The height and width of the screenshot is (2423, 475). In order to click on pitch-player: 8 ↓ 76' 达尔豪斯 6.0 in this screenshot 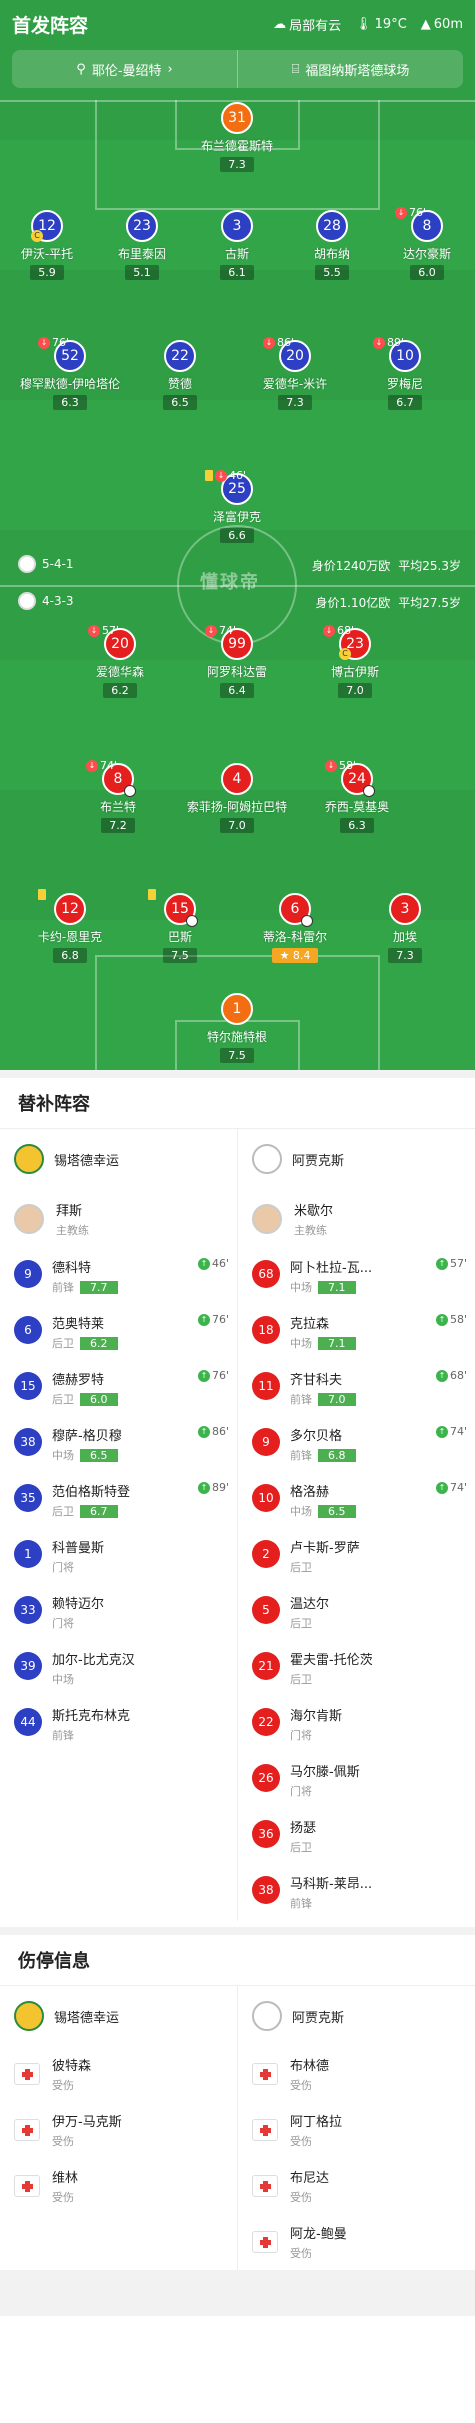, I will do `click(421, 243)`.